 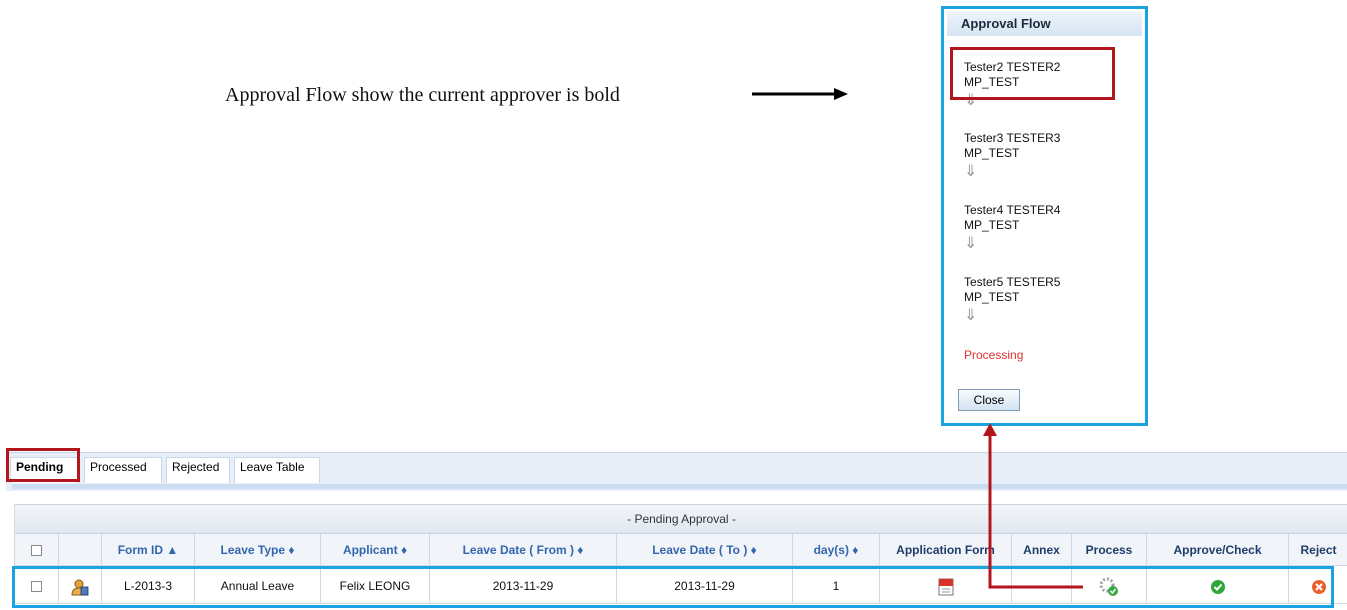 What do you see at coordinates (673, 587) in the screenshot?
I see `pending-row-highlight` at bounding box center [673, 587].